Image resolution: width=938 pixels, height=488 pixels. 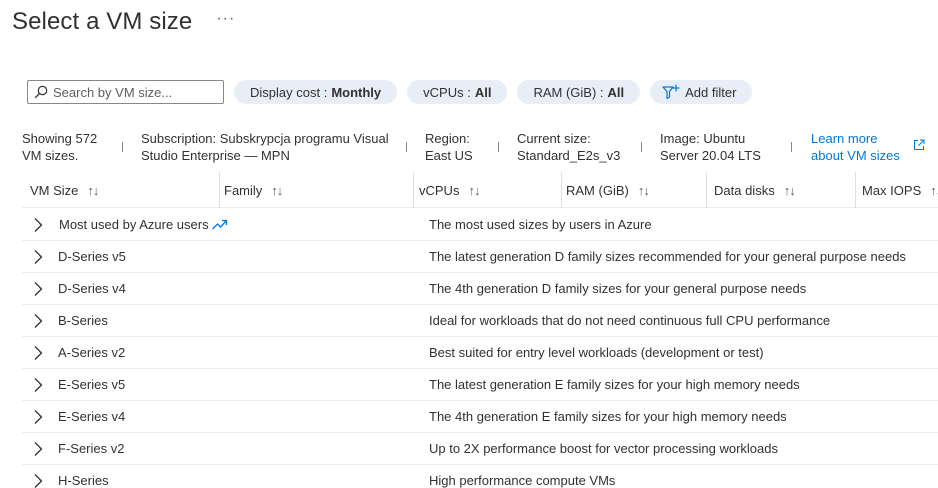 What do you see at coordinates (449, 155) in the screenshot?
I see `region-line-2: East US` at bounding box center [449, 155].